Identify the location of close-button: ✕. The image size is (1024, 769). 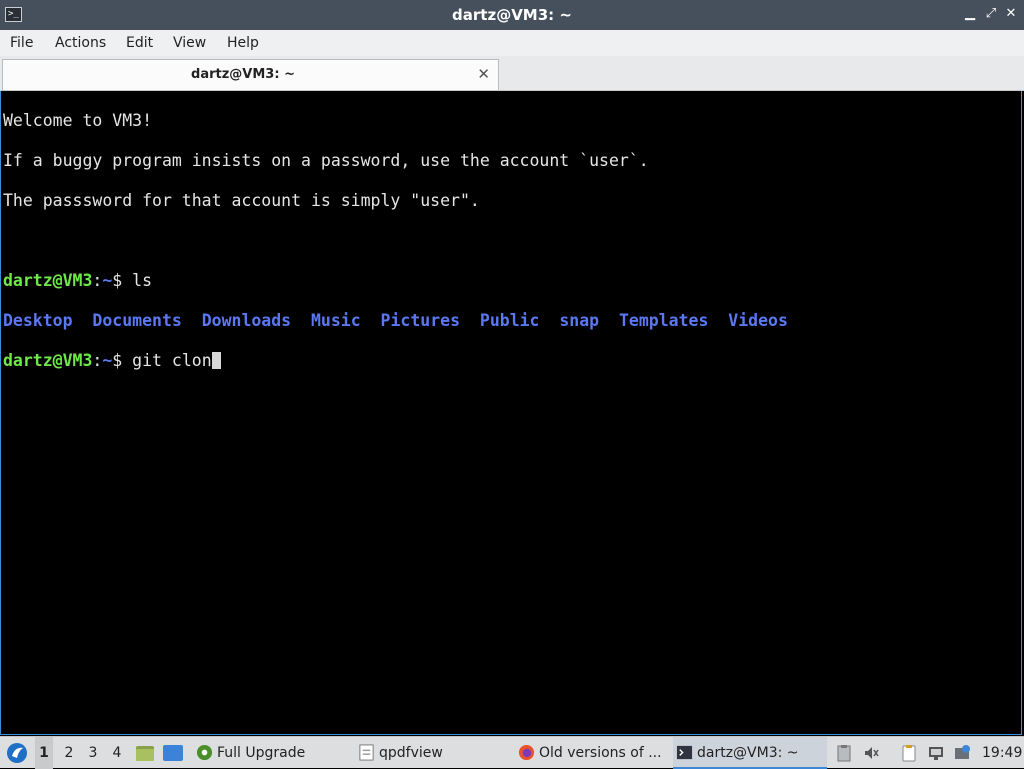
(1011, 14).